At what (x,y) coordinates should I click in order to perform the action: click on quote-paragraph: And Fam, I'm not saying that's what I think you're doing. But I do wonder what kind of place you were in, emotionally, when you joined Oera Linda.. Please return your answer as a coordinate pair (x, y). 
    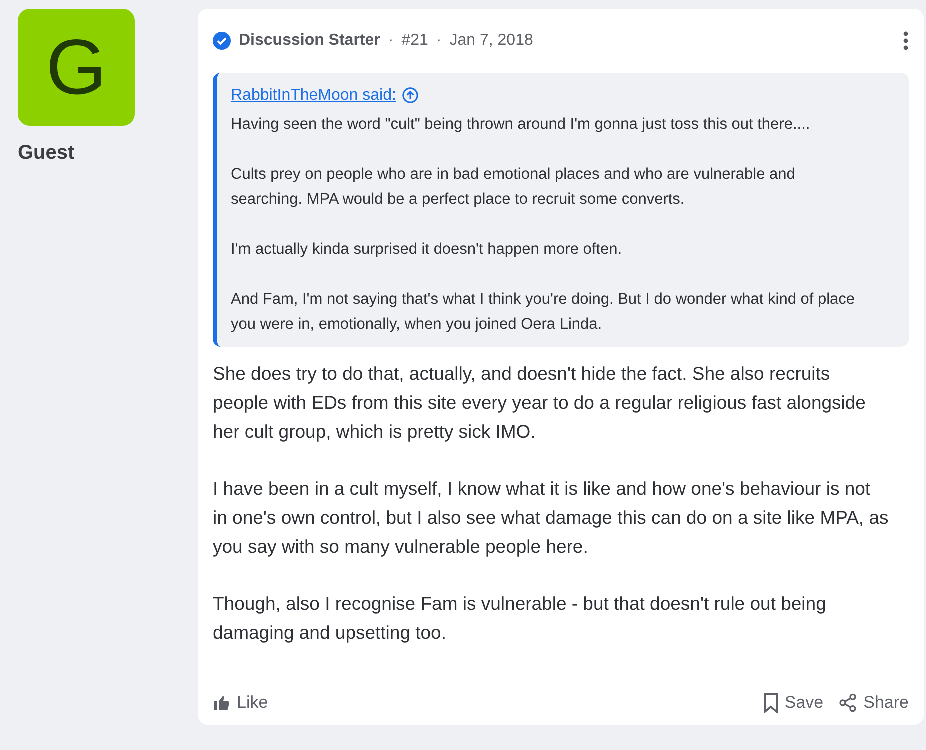
    Looking at the image, I should click on (543, 312).